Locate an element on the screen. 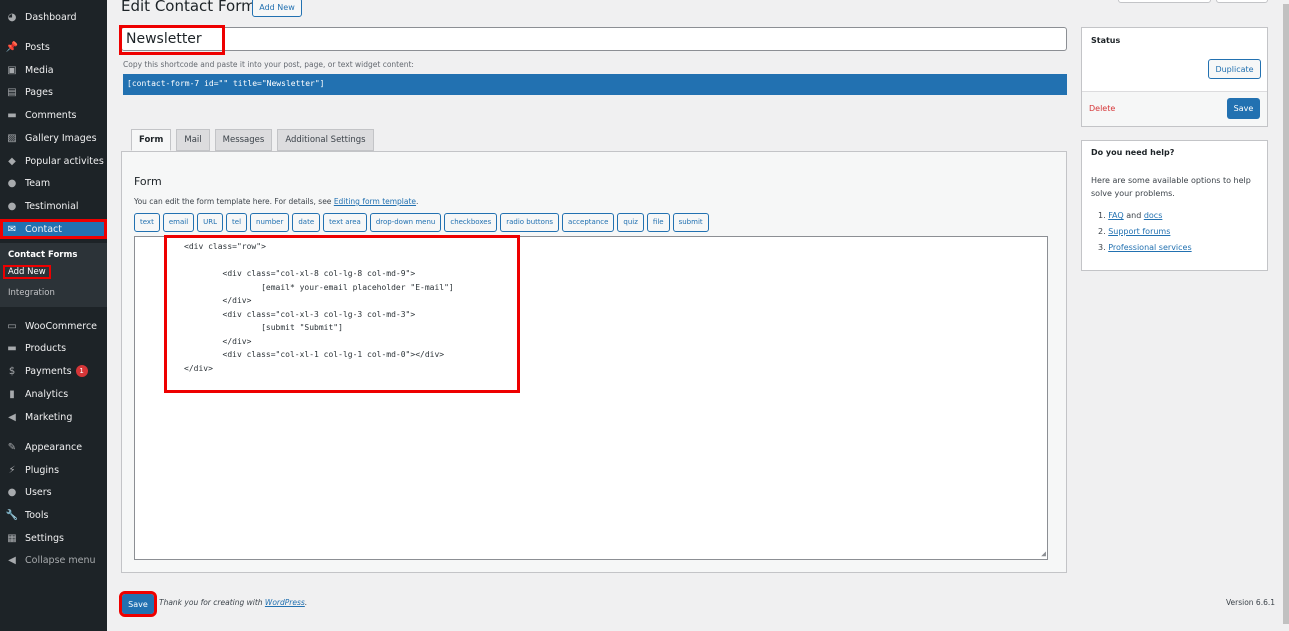 This screenshot has width=1289, height=631. sidebar-item-users: ● Users is located at coordinates (53, 492).